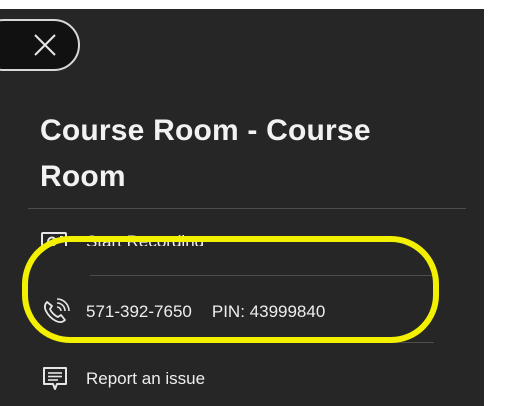 The height and width of the screenshot is (406, 506). Describe the element at coordinates (268, 311) in the screenshot. I see `phone-pin: PIN: 43999840` at that location.